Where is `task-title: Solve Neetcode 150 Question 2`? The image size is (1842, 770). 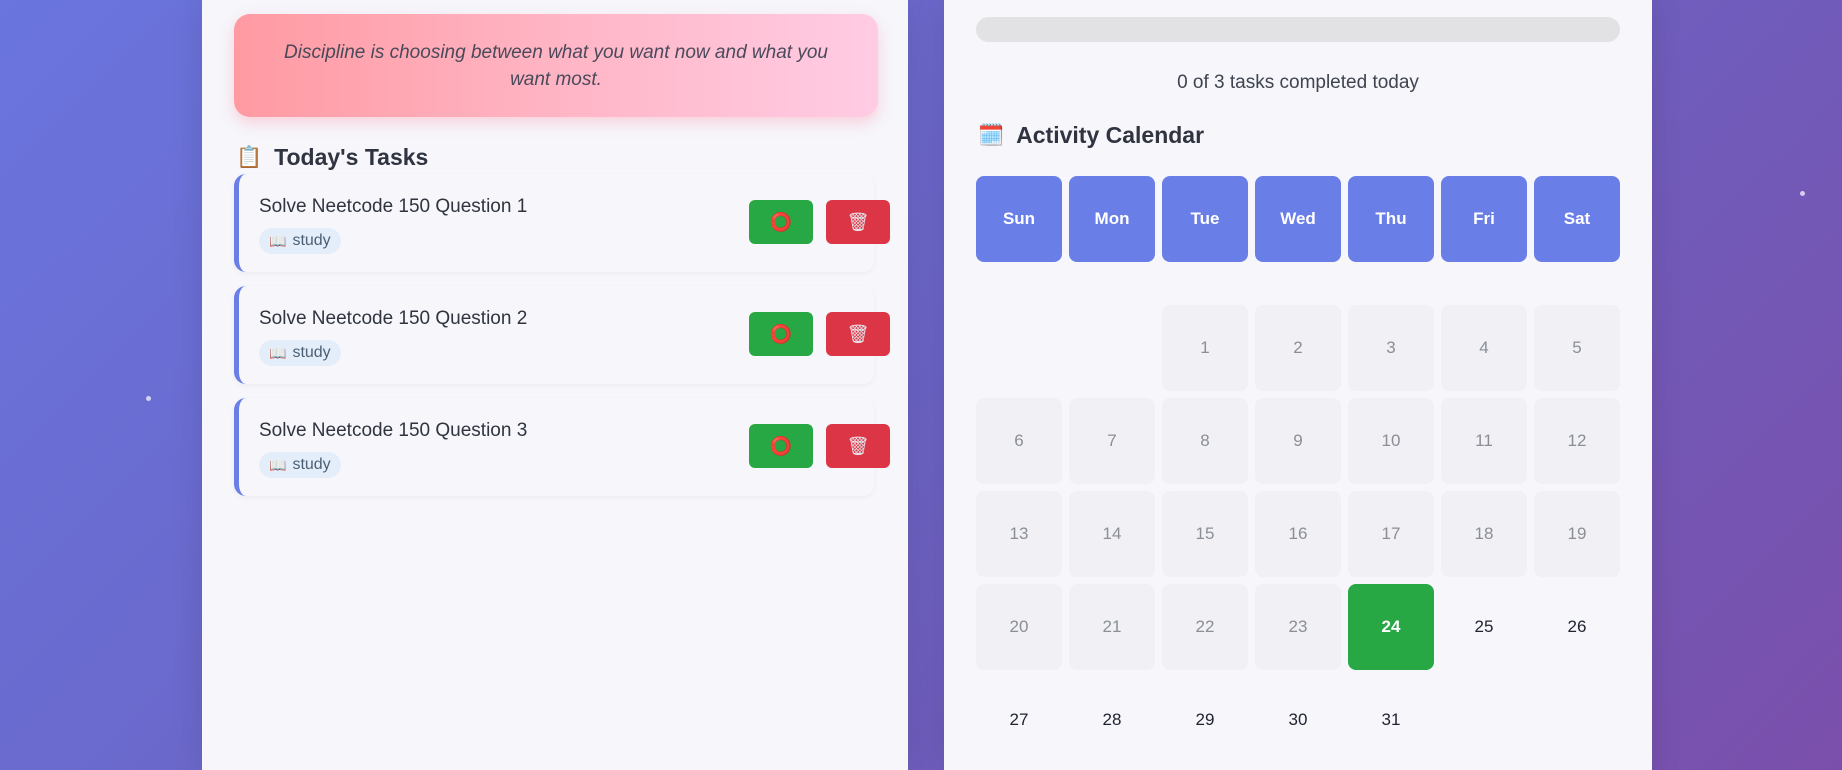 task-title: Solve Neetcode 150 Question 2 is located at coordinates (393, 318).